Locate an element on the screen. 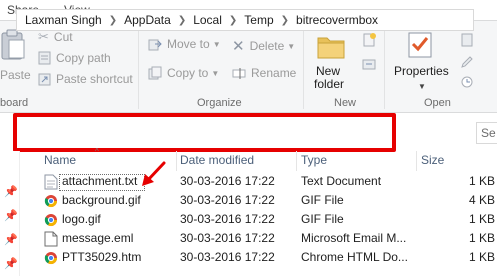 Image resolution: width=497 pixels, height=276 pixels. properties-button: Properties ▼ is located at coordinates (422, 60).